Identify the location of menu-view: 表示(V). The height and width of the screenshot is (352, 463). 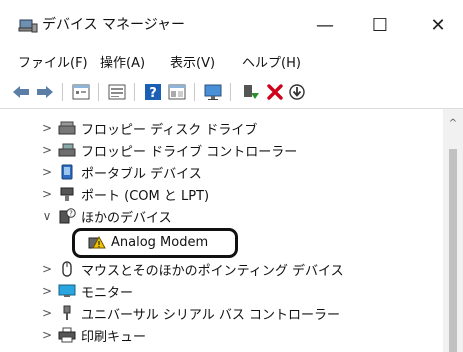
(192, 64).